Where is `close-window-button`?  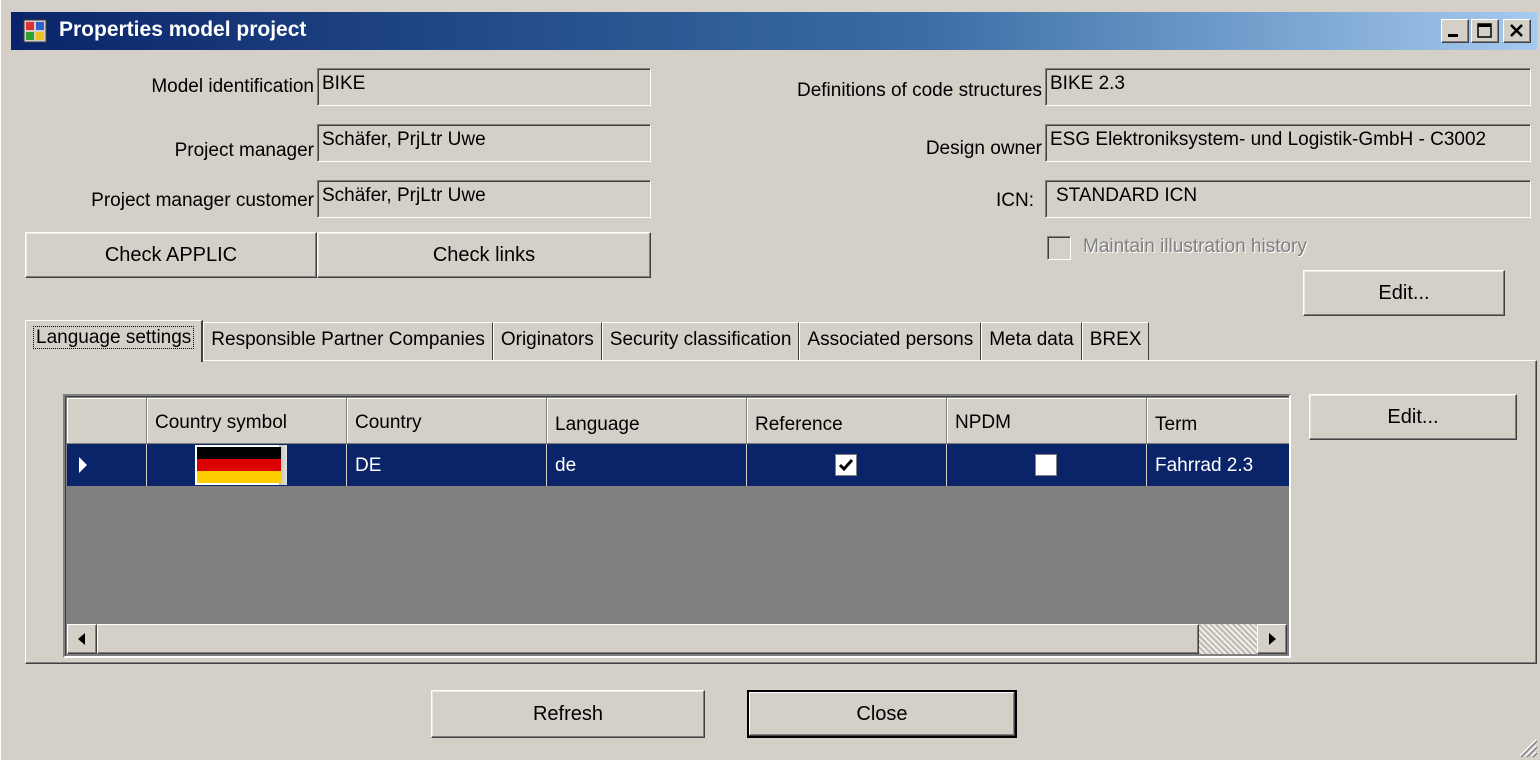
close-window-button is located at coordinates (1517, 31).